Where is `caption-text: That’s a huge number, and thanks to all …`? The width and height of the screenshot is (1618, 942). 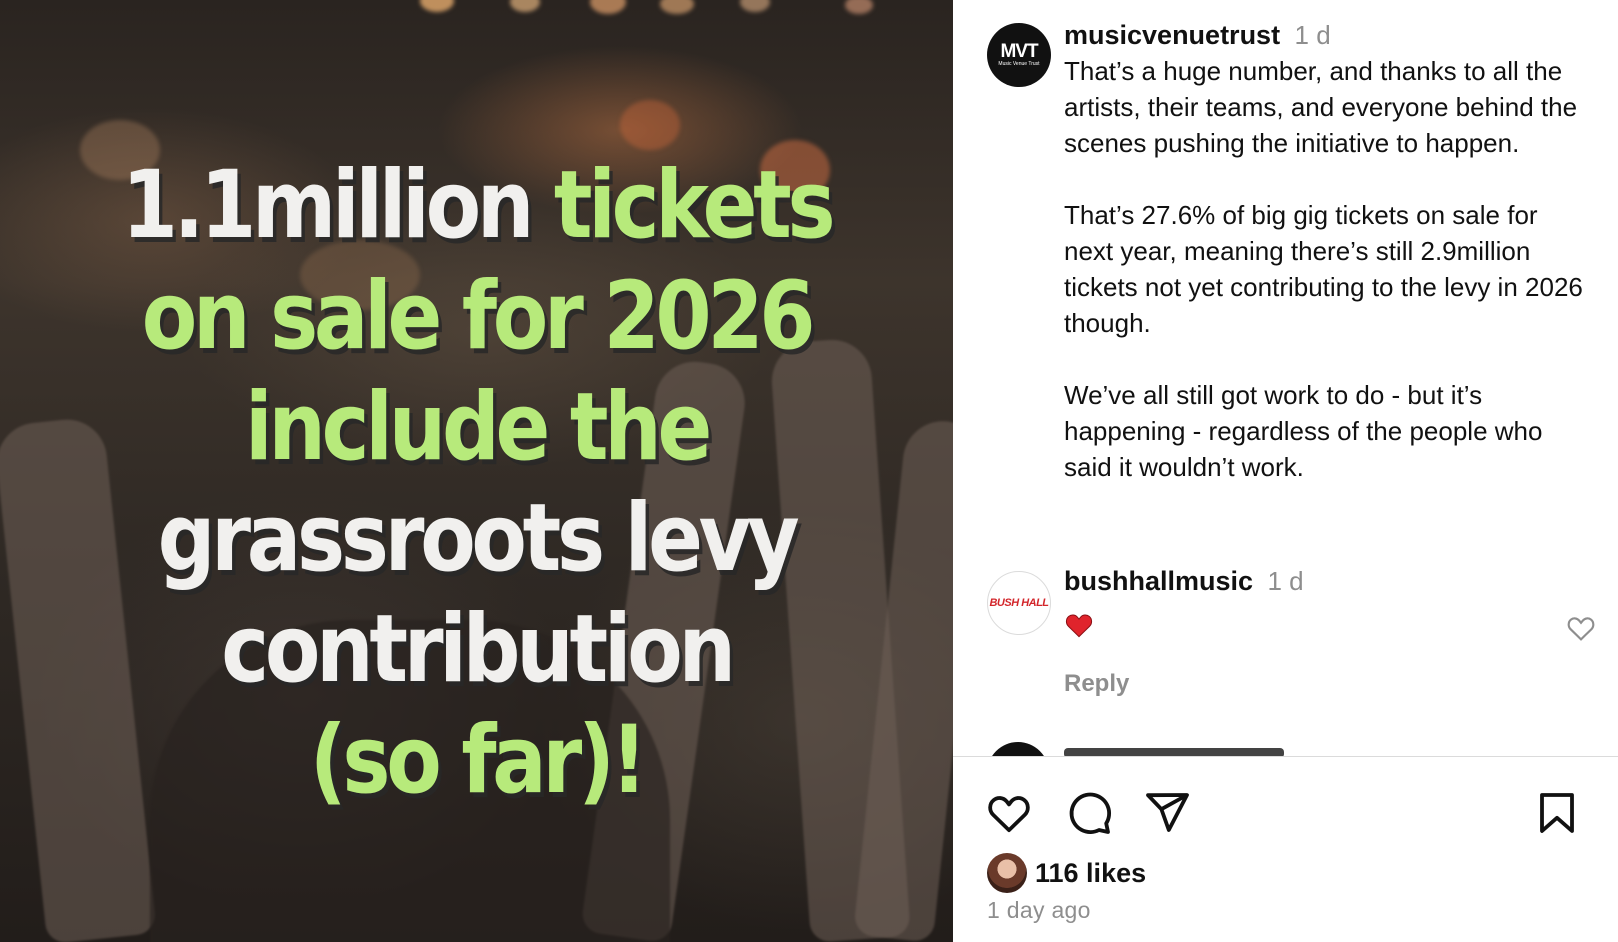
caption-text: That’s a huge number, and thanks to all … is located at coordinates (1323, 269).